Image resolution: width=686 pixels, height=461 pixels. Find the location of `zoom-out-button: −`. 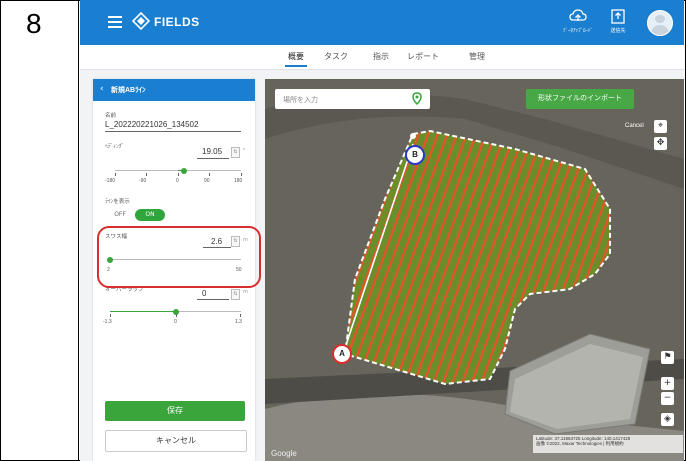

zoom-out-button: − is located at coordinates (667, 398).